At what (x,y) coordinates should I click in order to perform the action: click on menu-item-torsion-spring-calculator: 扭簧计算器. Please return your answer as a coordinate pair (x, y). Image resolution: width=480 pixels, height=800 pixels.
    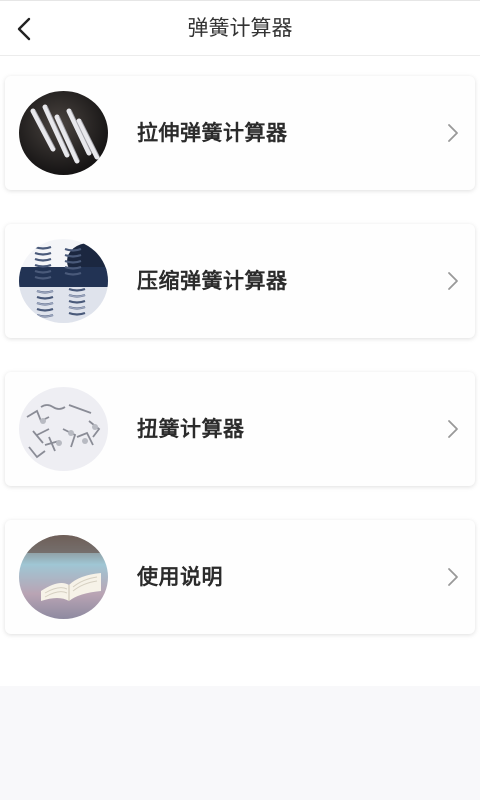
    Looking at the image, I should click on (240, 429).